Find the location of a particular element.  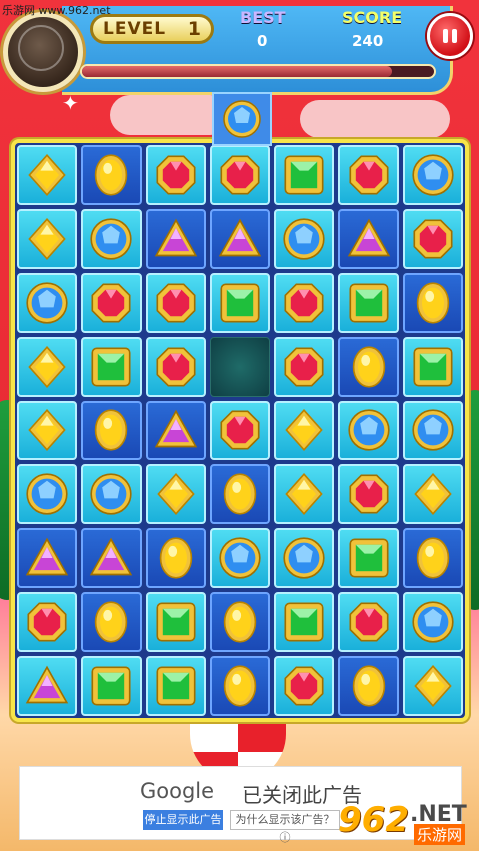

ad-google-label: Google is located at coordinates (177, 791).